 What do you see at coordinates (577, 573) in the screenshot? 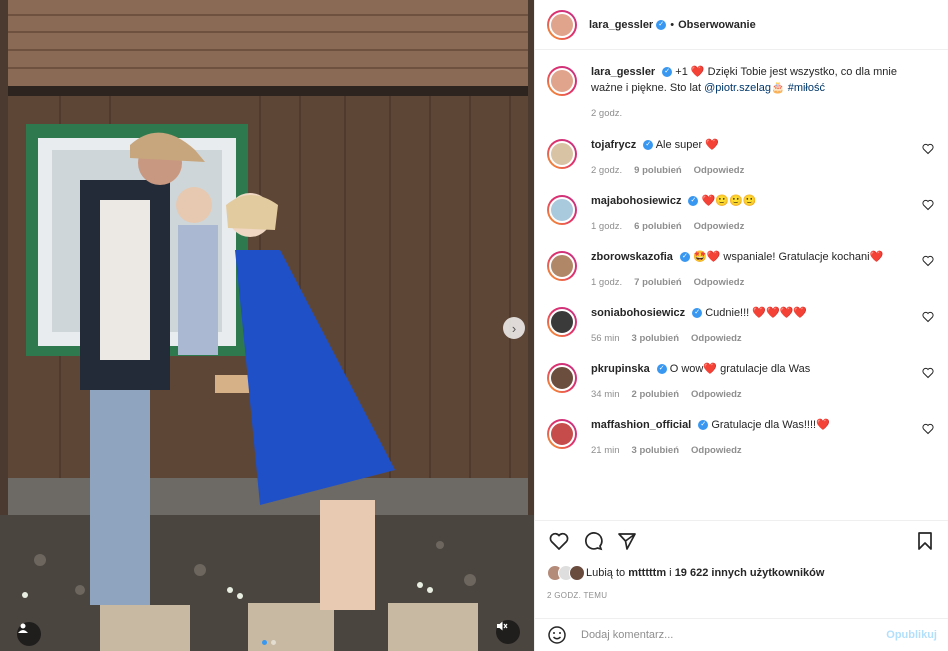
I see `liker-avatar` at bounding box center [577, 573].